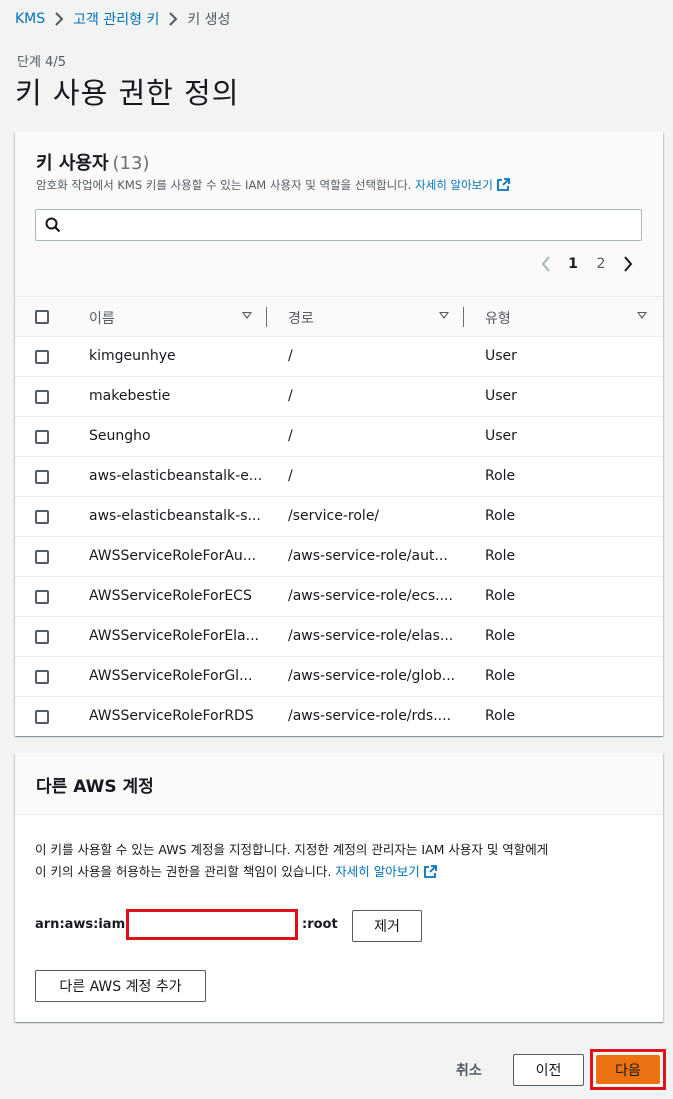 The image size is (673, 1099). I want to click on arn-suffix: :root, so click(320, 924).